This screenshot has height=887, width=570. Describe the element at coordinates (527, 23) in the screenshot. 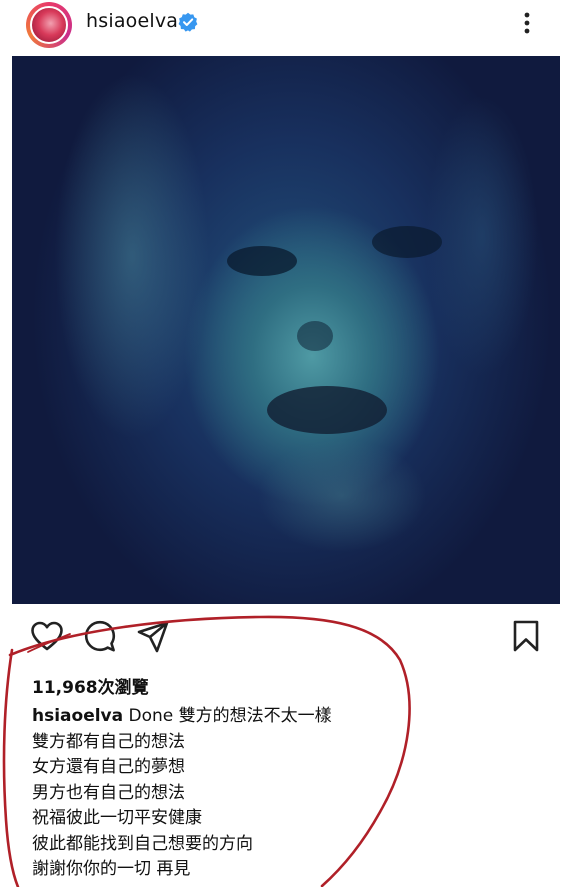

I see `more-vertical-icon` at that location.